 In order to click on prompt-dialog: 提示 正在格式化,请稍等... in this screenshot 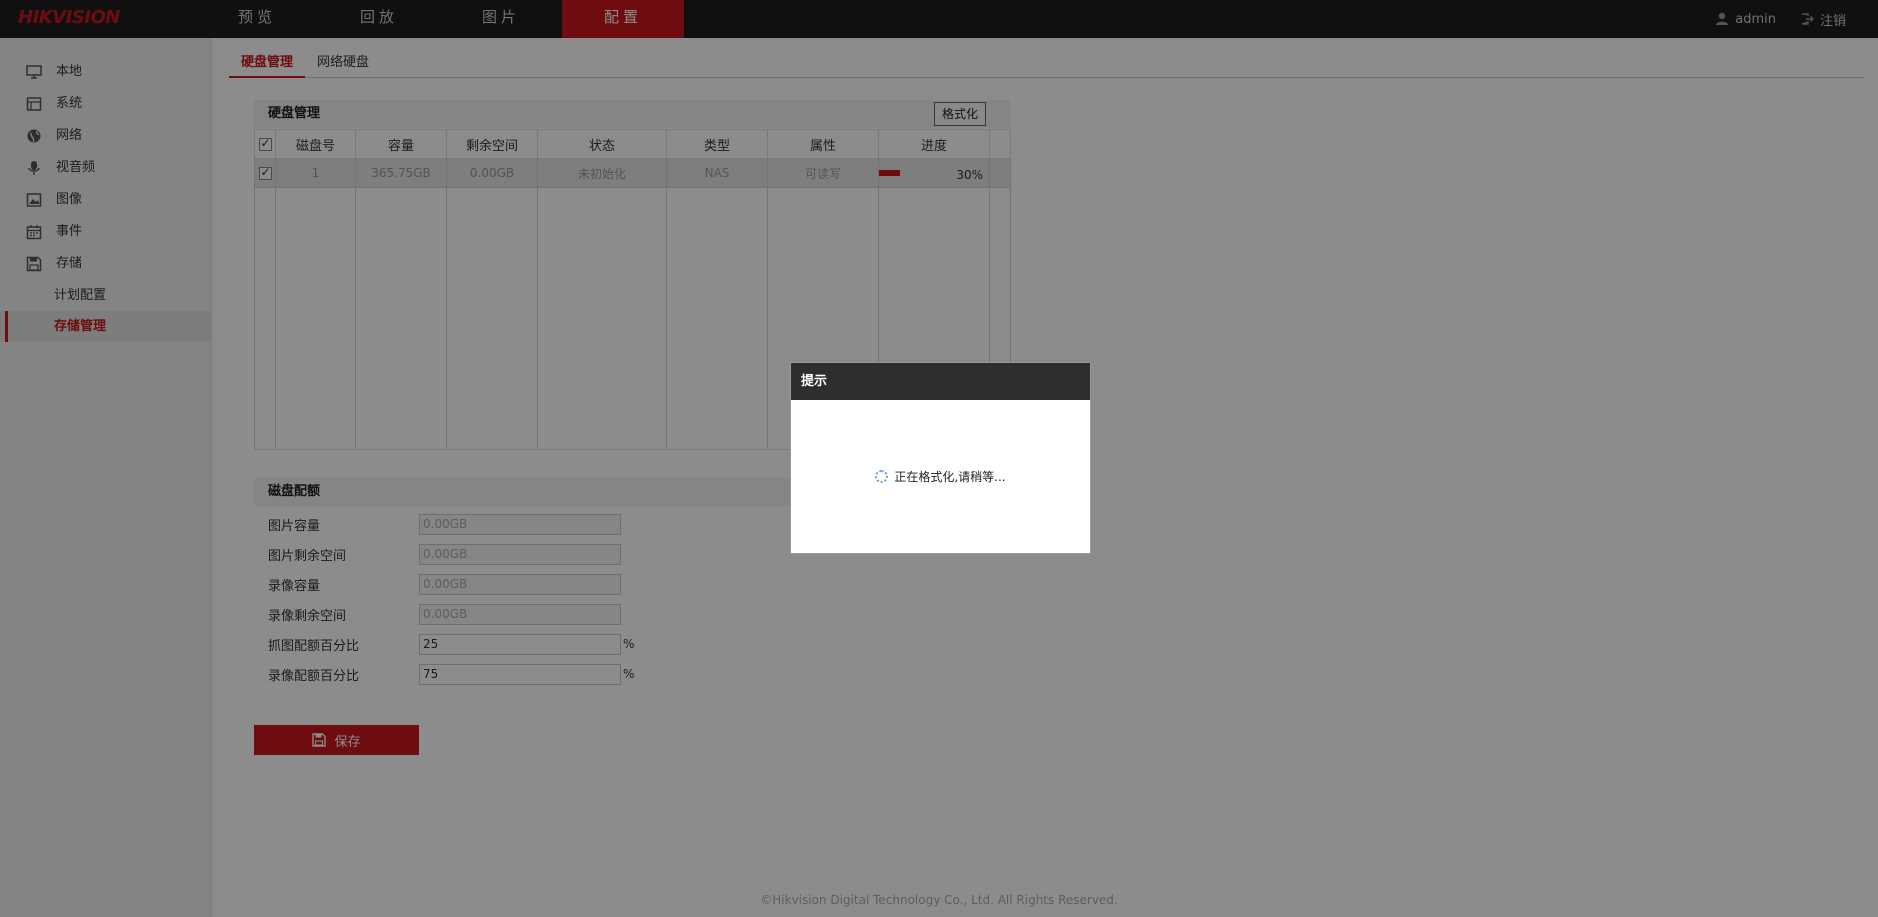, I will do `click(940, 458)`.